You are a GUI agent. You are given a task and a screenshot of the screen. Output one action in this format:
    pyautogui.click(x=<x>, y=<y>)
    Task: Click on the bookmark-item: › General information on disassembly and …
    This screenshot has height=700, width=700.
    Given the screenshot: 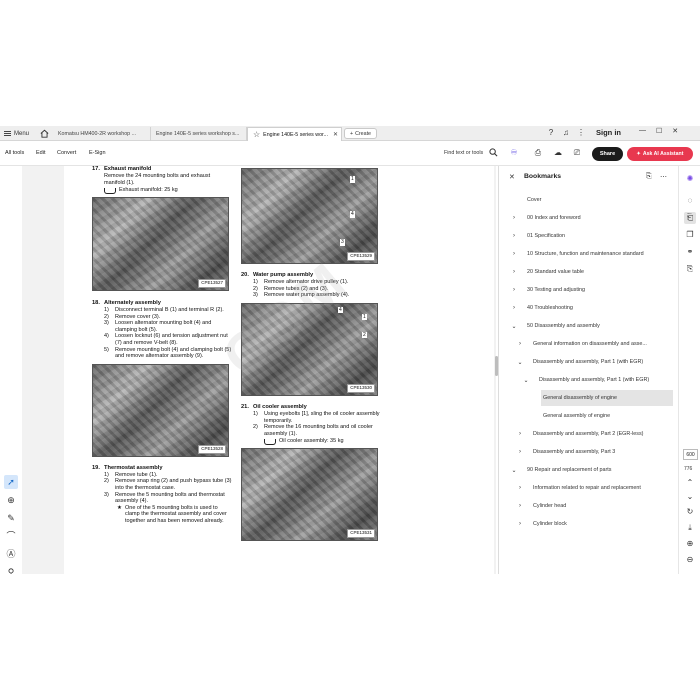 What is the action you would take?
    pyautogui.click(x=589, y=344)
    